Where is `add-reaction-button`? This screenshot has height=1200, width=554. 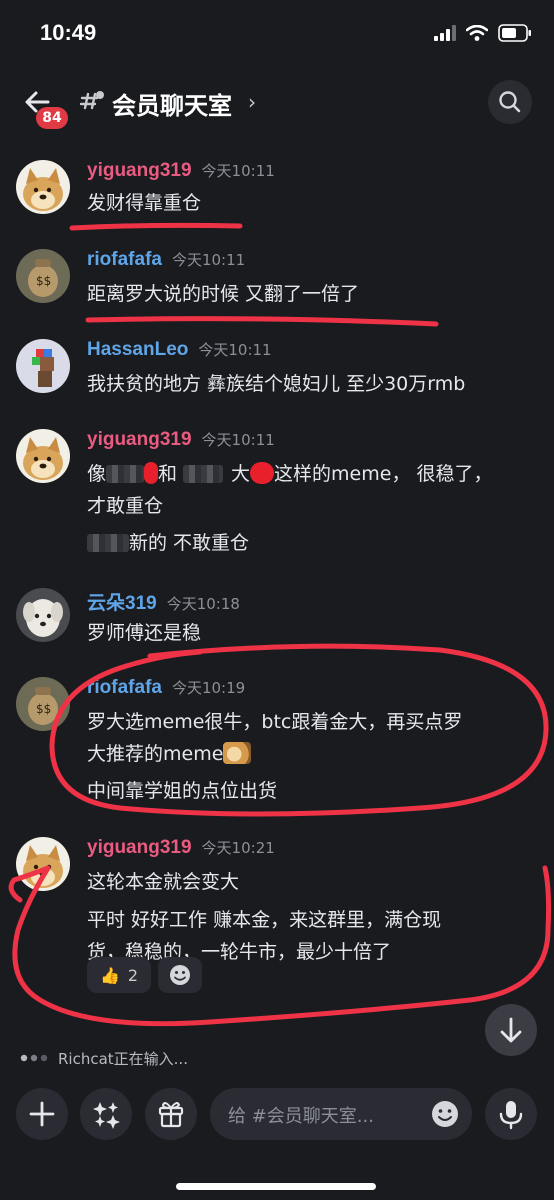 add-reaction-button is located at coordinates (180, 975).